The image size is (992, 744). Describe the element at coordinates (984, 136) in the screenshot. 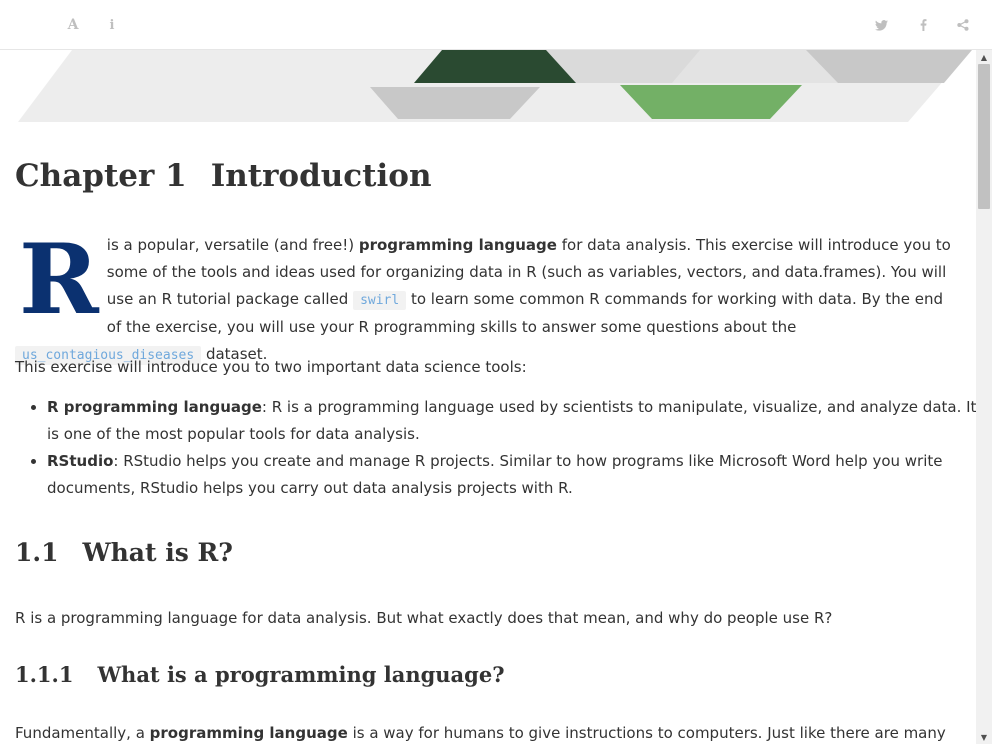

I see `scrollbar-thumb` at that location.